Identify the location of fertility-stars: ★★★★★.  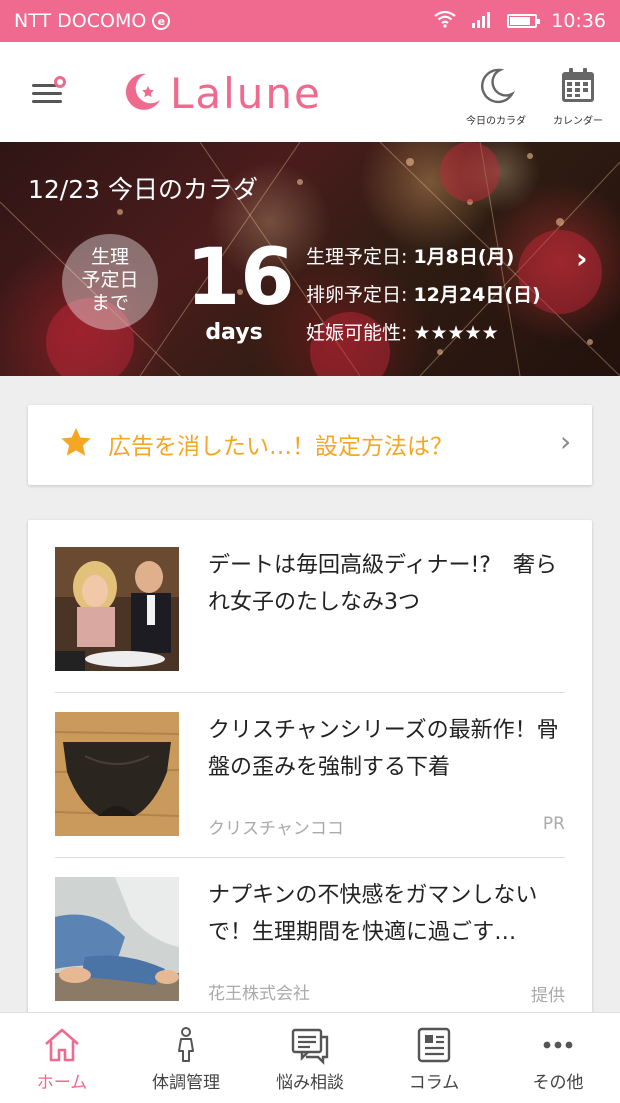
(456, 333).